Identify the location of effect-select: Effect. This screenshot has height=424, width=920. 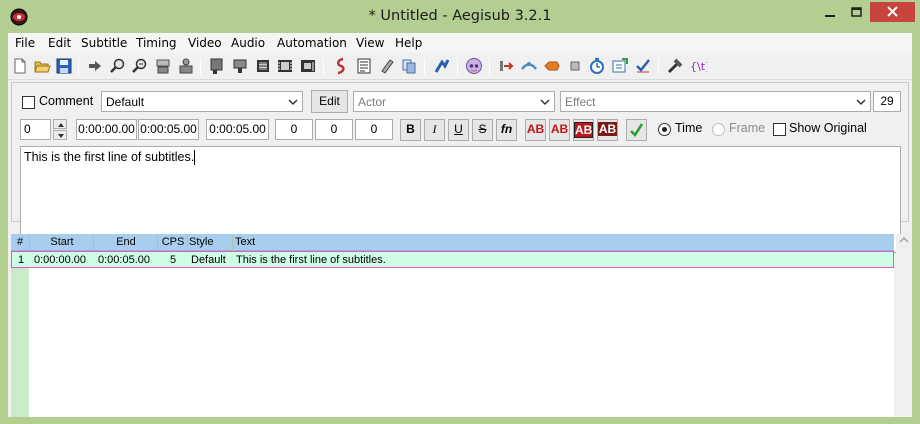
(715, 101).